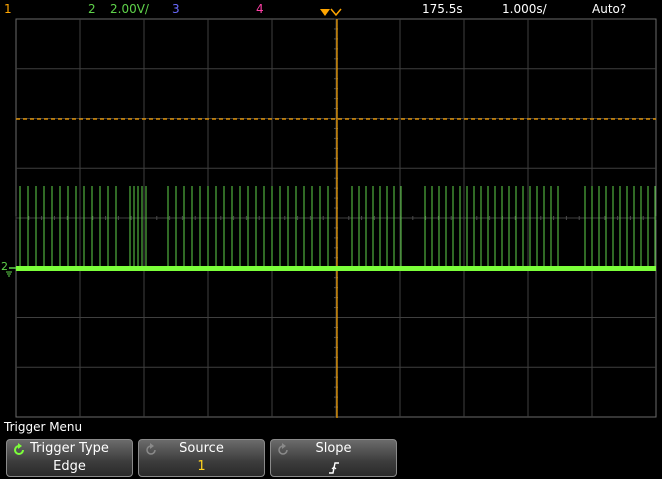  I want to click on ch2-label: 2, so click(92, 9).